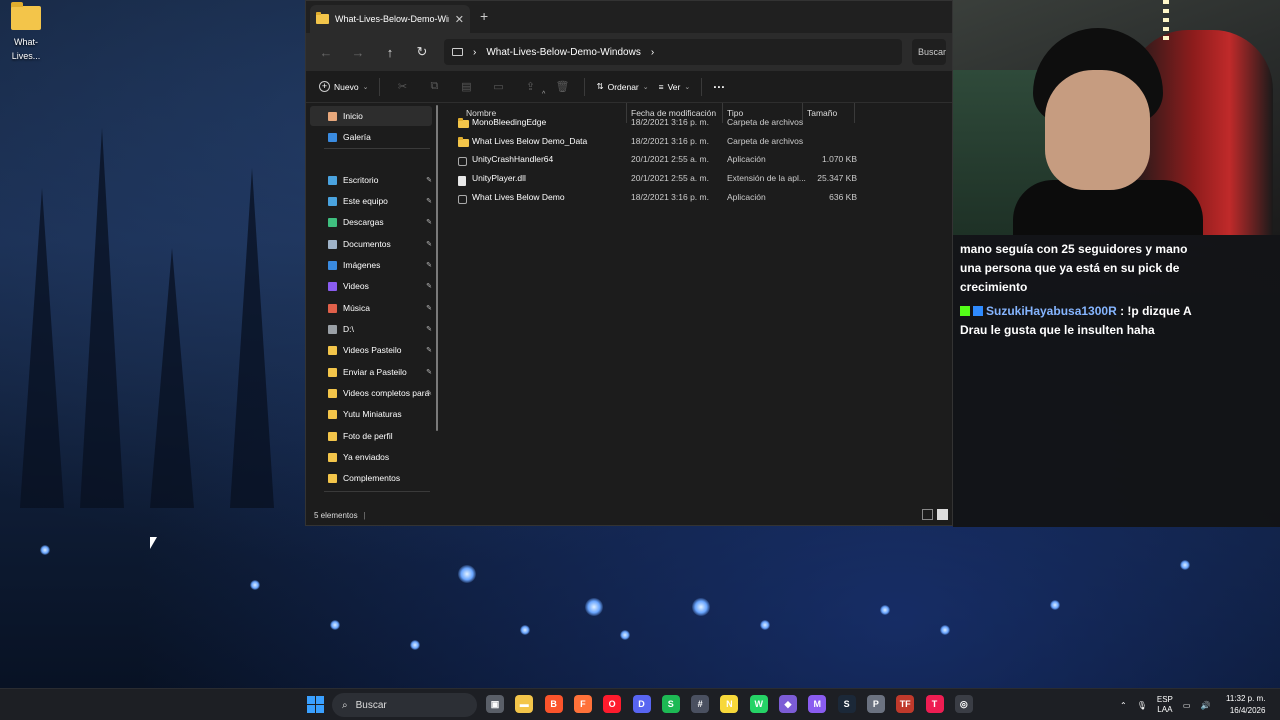 The width and height of the screenshot is (1280, 720). I want to click on glowing-flower, so click(467, 574).